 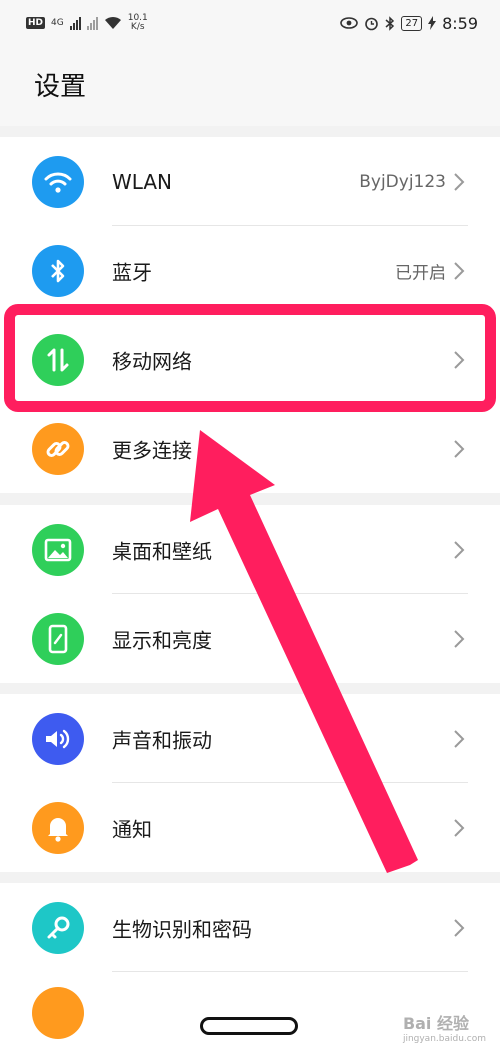 I want to click on watermark-sub: jingyan.baidu.com, so click(x=444, y=1039).